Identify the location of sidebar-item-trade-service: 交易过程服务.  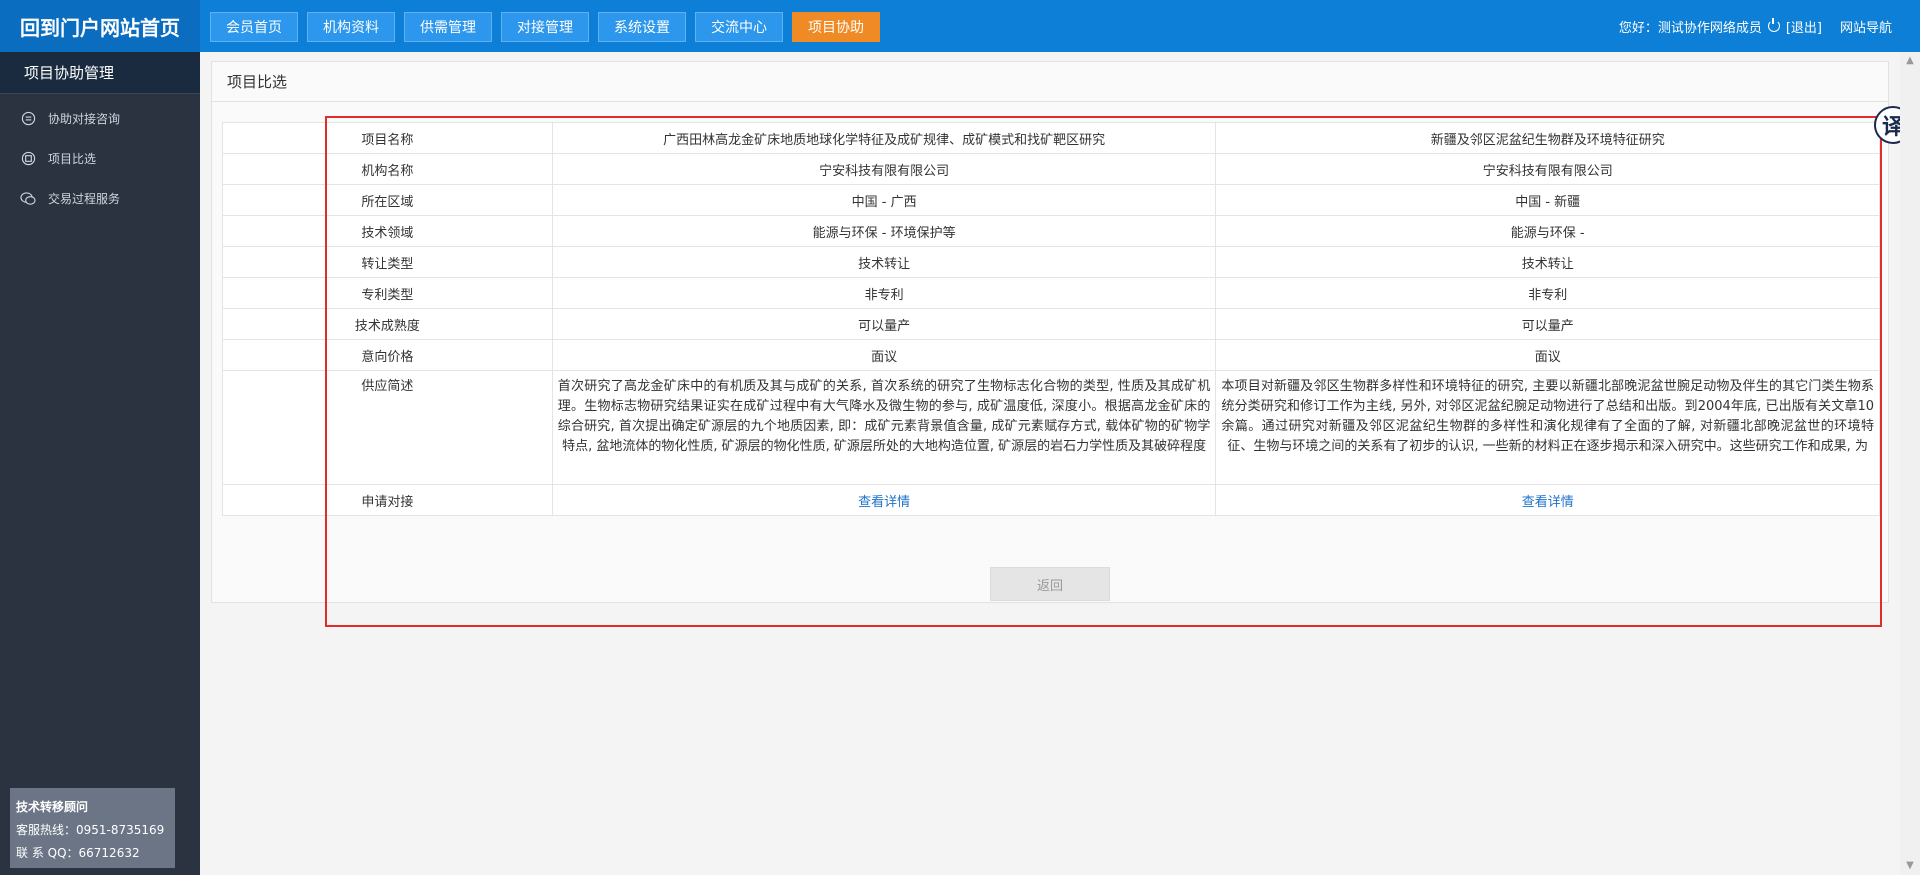
(100, 198).